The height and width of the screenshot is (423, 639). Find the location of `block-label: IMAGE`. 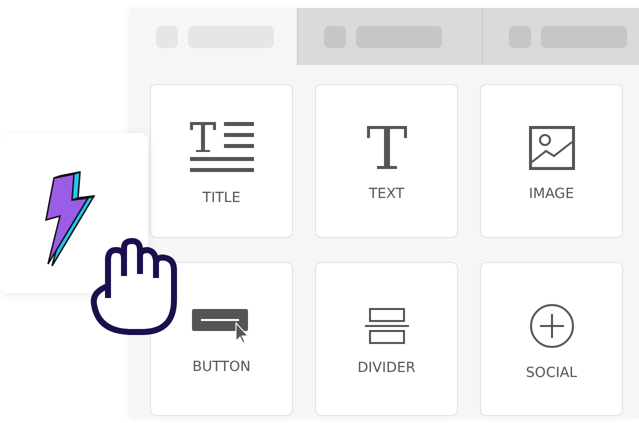

block-label: IMAGE is located at coordinates (551, 194).